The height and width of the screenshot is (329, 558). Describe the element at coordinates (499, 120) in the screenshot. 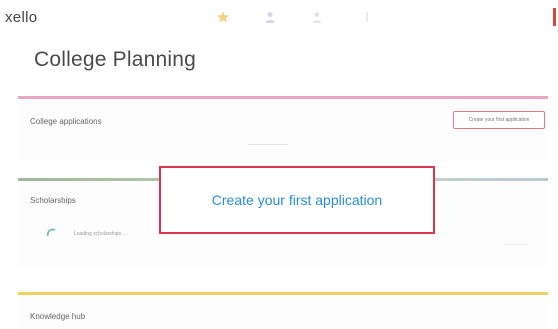

I see `create-application-button: Create your first application` at that location.